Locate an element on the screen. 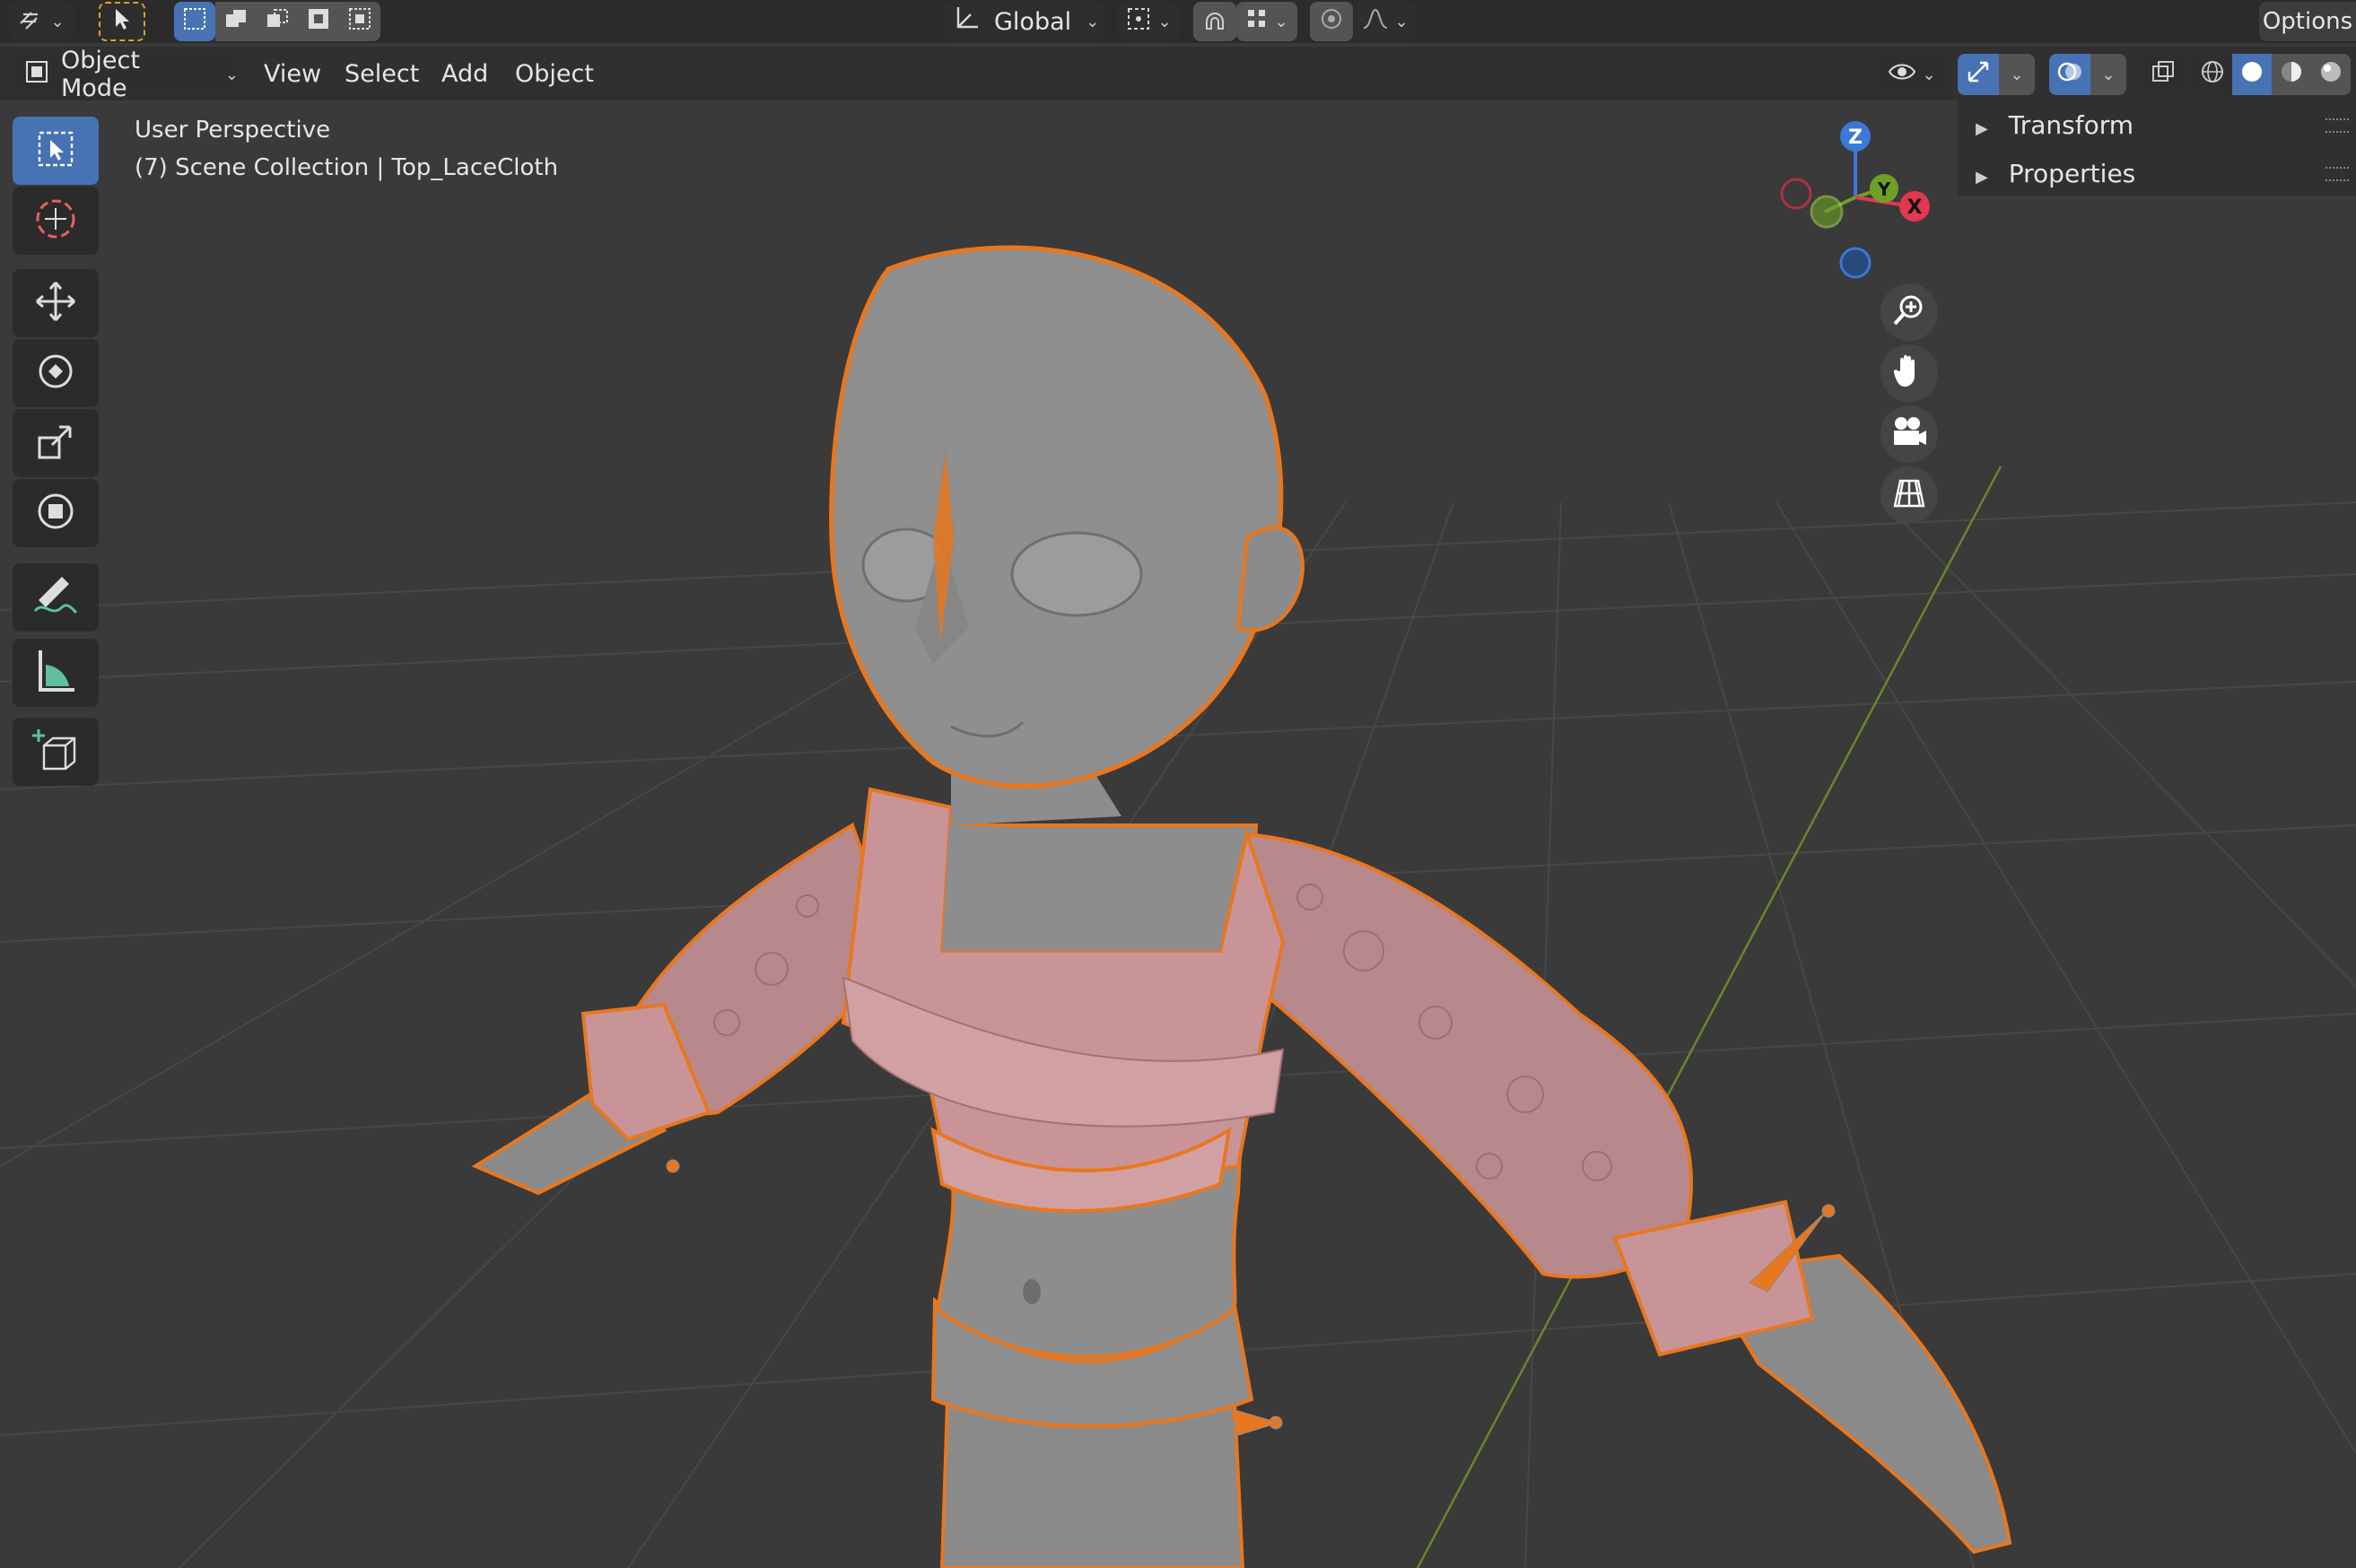 The image size is (2356, 1568). snap-grid-icon is located at coordinates (1257, 22).